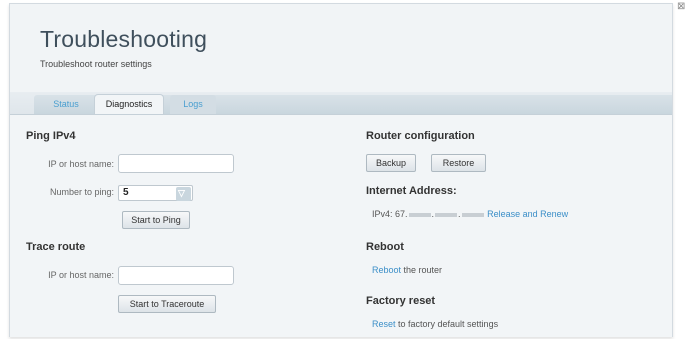 This screenshot has height=339, width=685. What do you see at coordinates (385, 247) in the screenshot?
I see `reboot-heading: Reboot` at bounding box center [385, 247].